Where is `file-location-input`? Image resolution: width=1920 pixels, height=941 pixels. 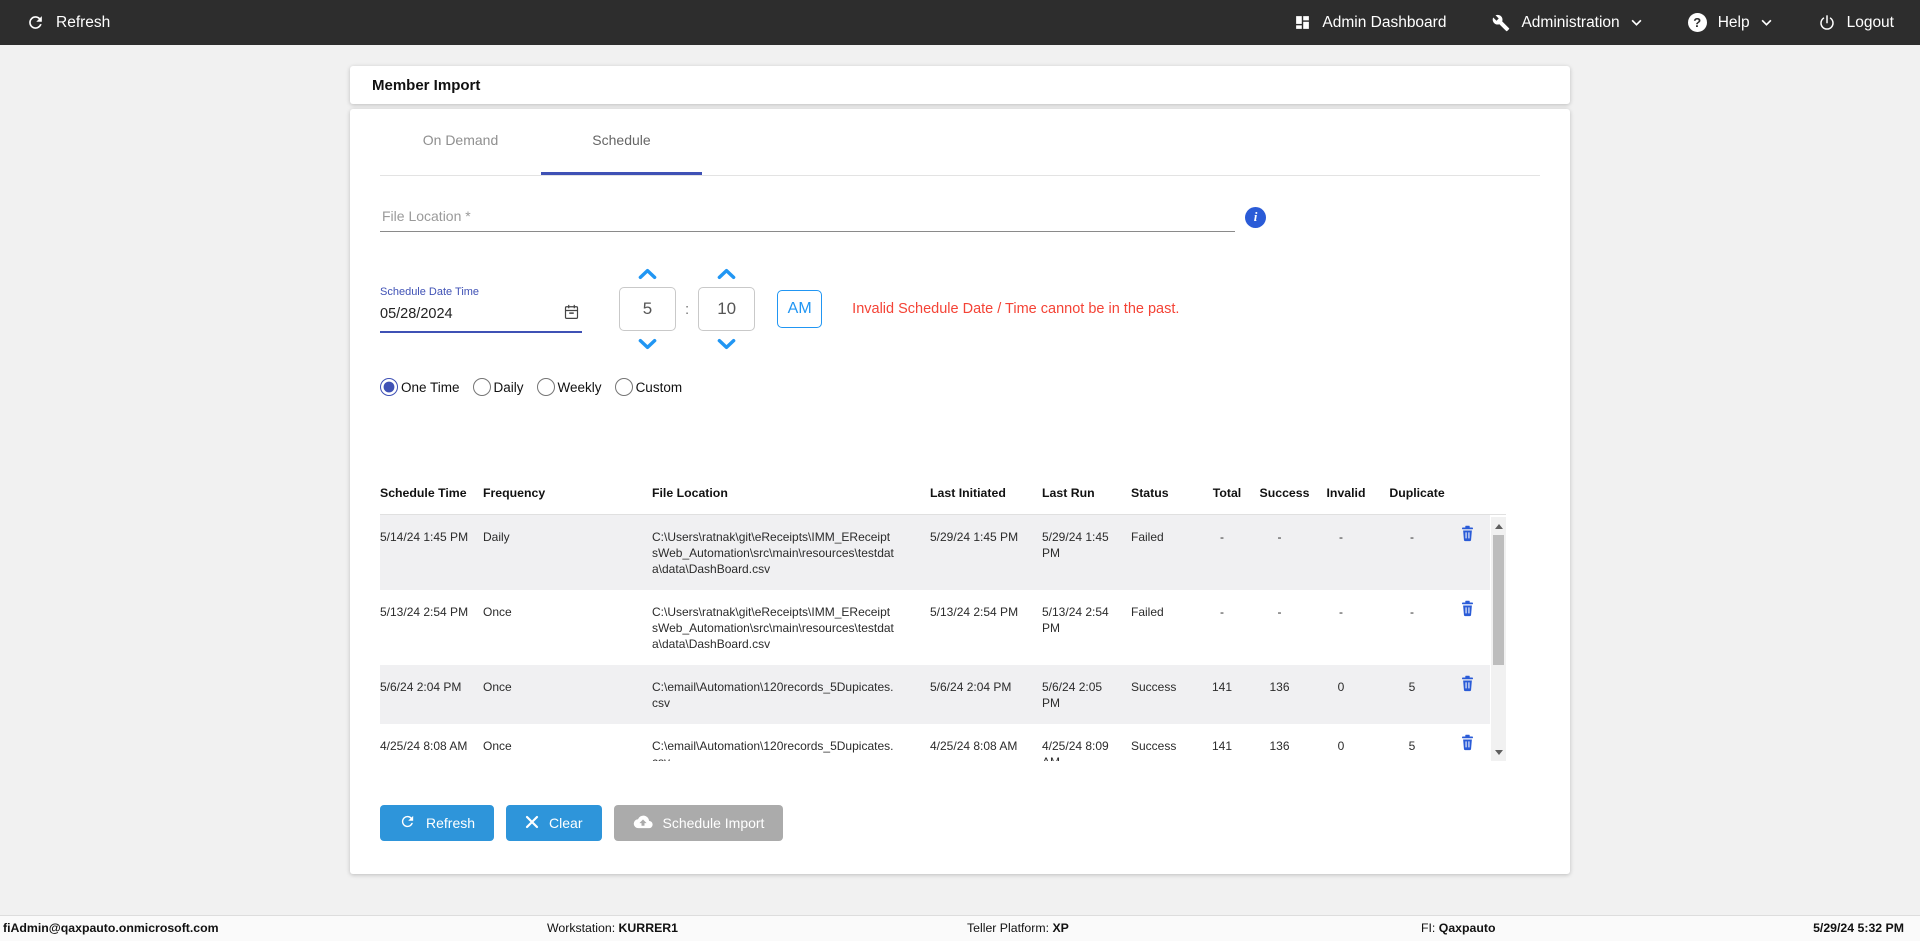 file-location-input is located at coordinates (807, 217).